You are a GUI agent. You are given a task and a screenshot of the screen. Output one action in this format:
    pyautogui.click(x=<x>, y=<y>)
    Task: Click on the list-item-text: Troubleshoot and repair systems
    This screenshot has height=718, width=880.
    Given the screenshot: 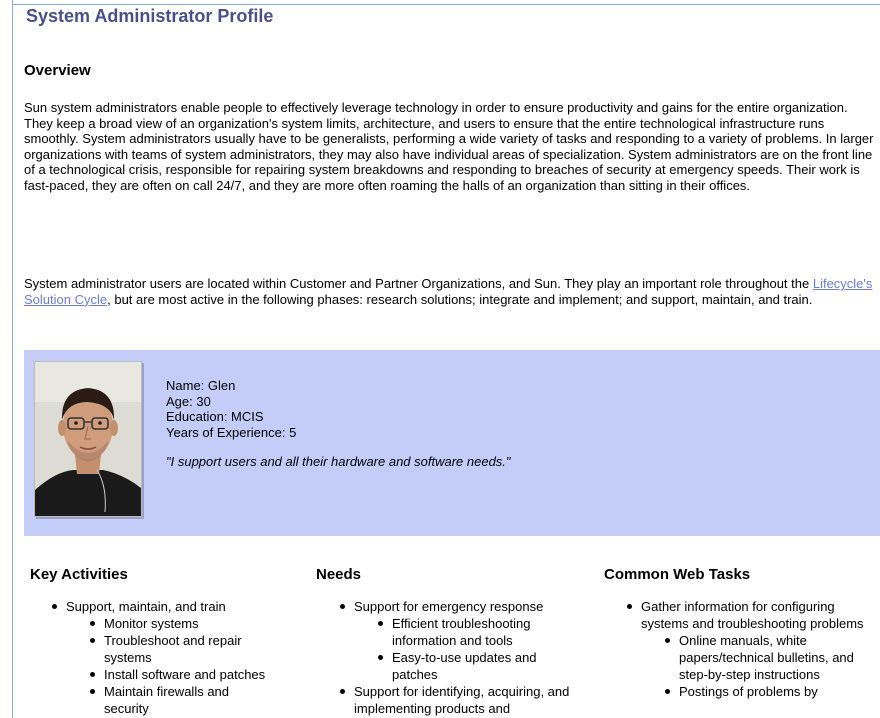 What is the action you would take?
    pyautogui.click(x=173, y=649)
    